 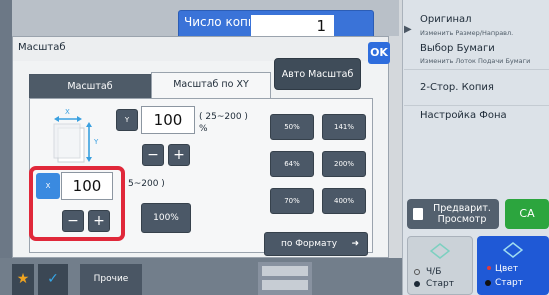 What do you see at coordinates (223, 117) in the screenshot?
I see `y-range-label: ( 25~200 )` at bounding box center [223, 117].